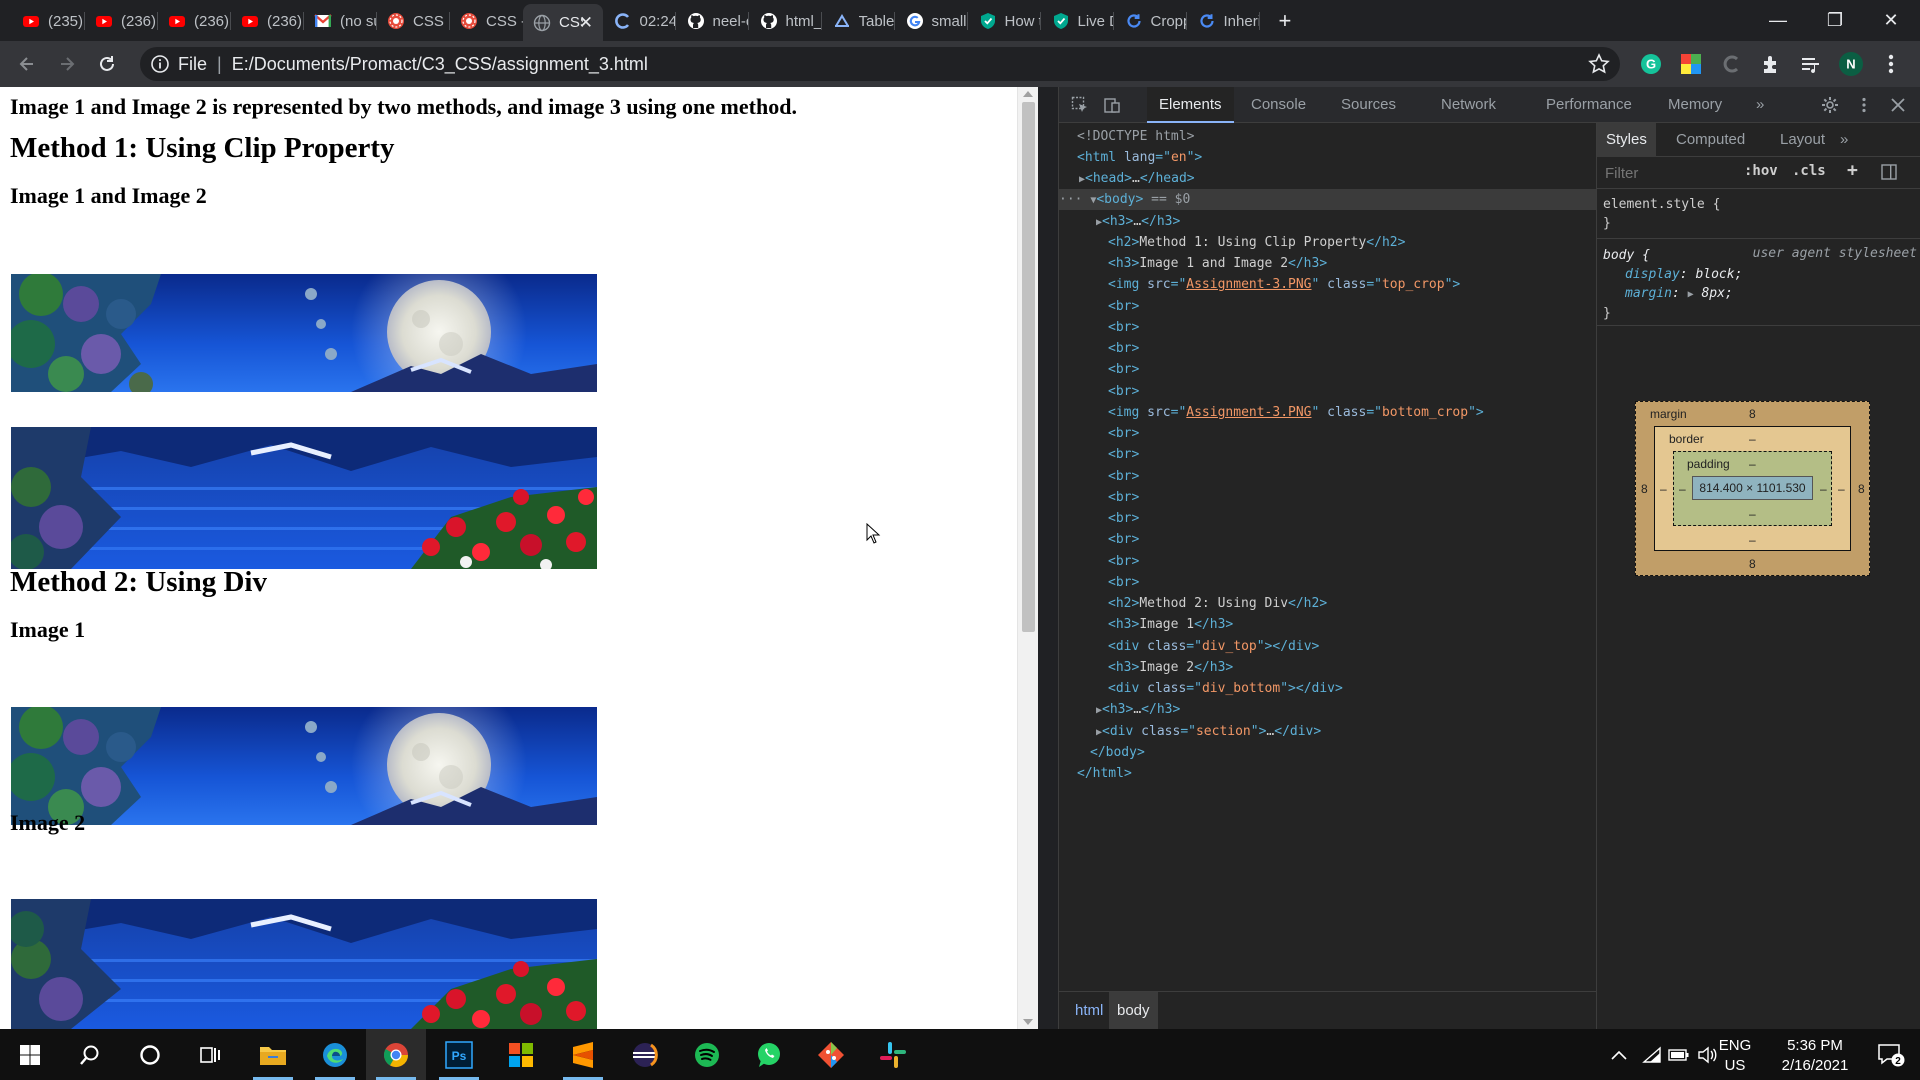 The height and width of the screenshot is (1080, 1920). I want to click on new-rule-button: +, so click(1852, 170).